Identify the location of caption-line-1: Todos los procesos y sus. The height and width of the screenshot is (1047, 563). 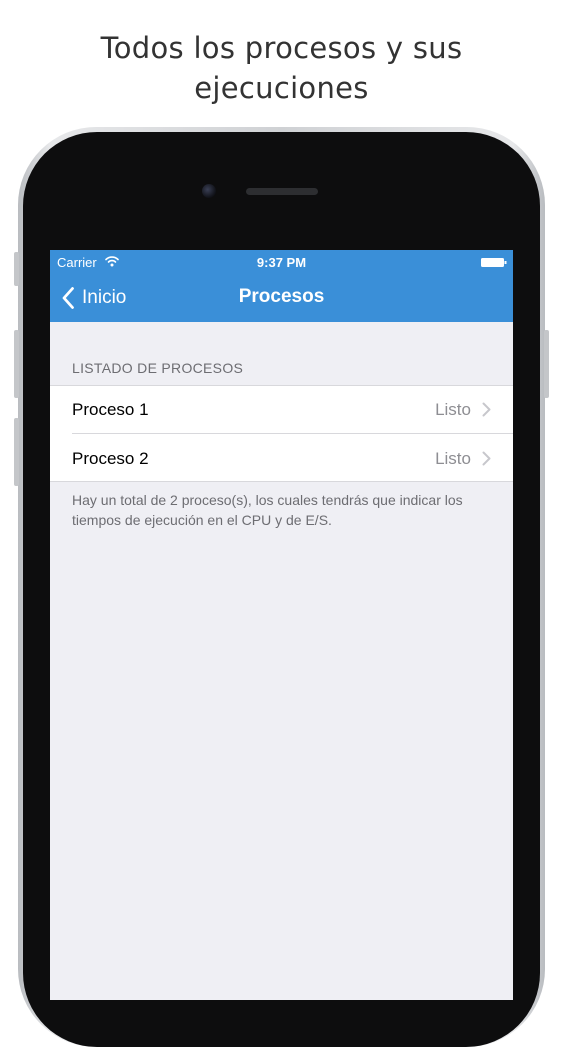
(281, 48).